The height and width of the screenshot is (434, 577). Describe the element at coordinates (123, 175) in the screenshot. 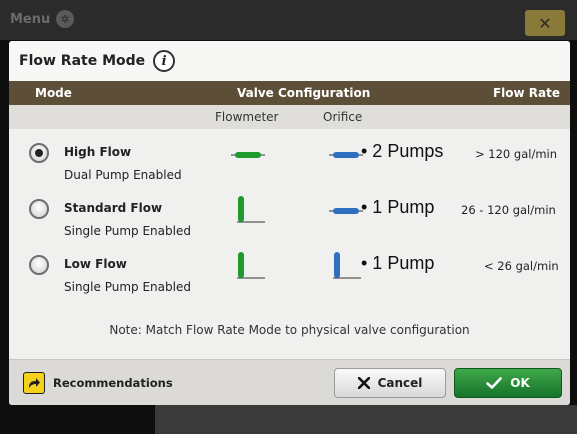

I see `mode-description: Dual Pump Enabled` at that location.